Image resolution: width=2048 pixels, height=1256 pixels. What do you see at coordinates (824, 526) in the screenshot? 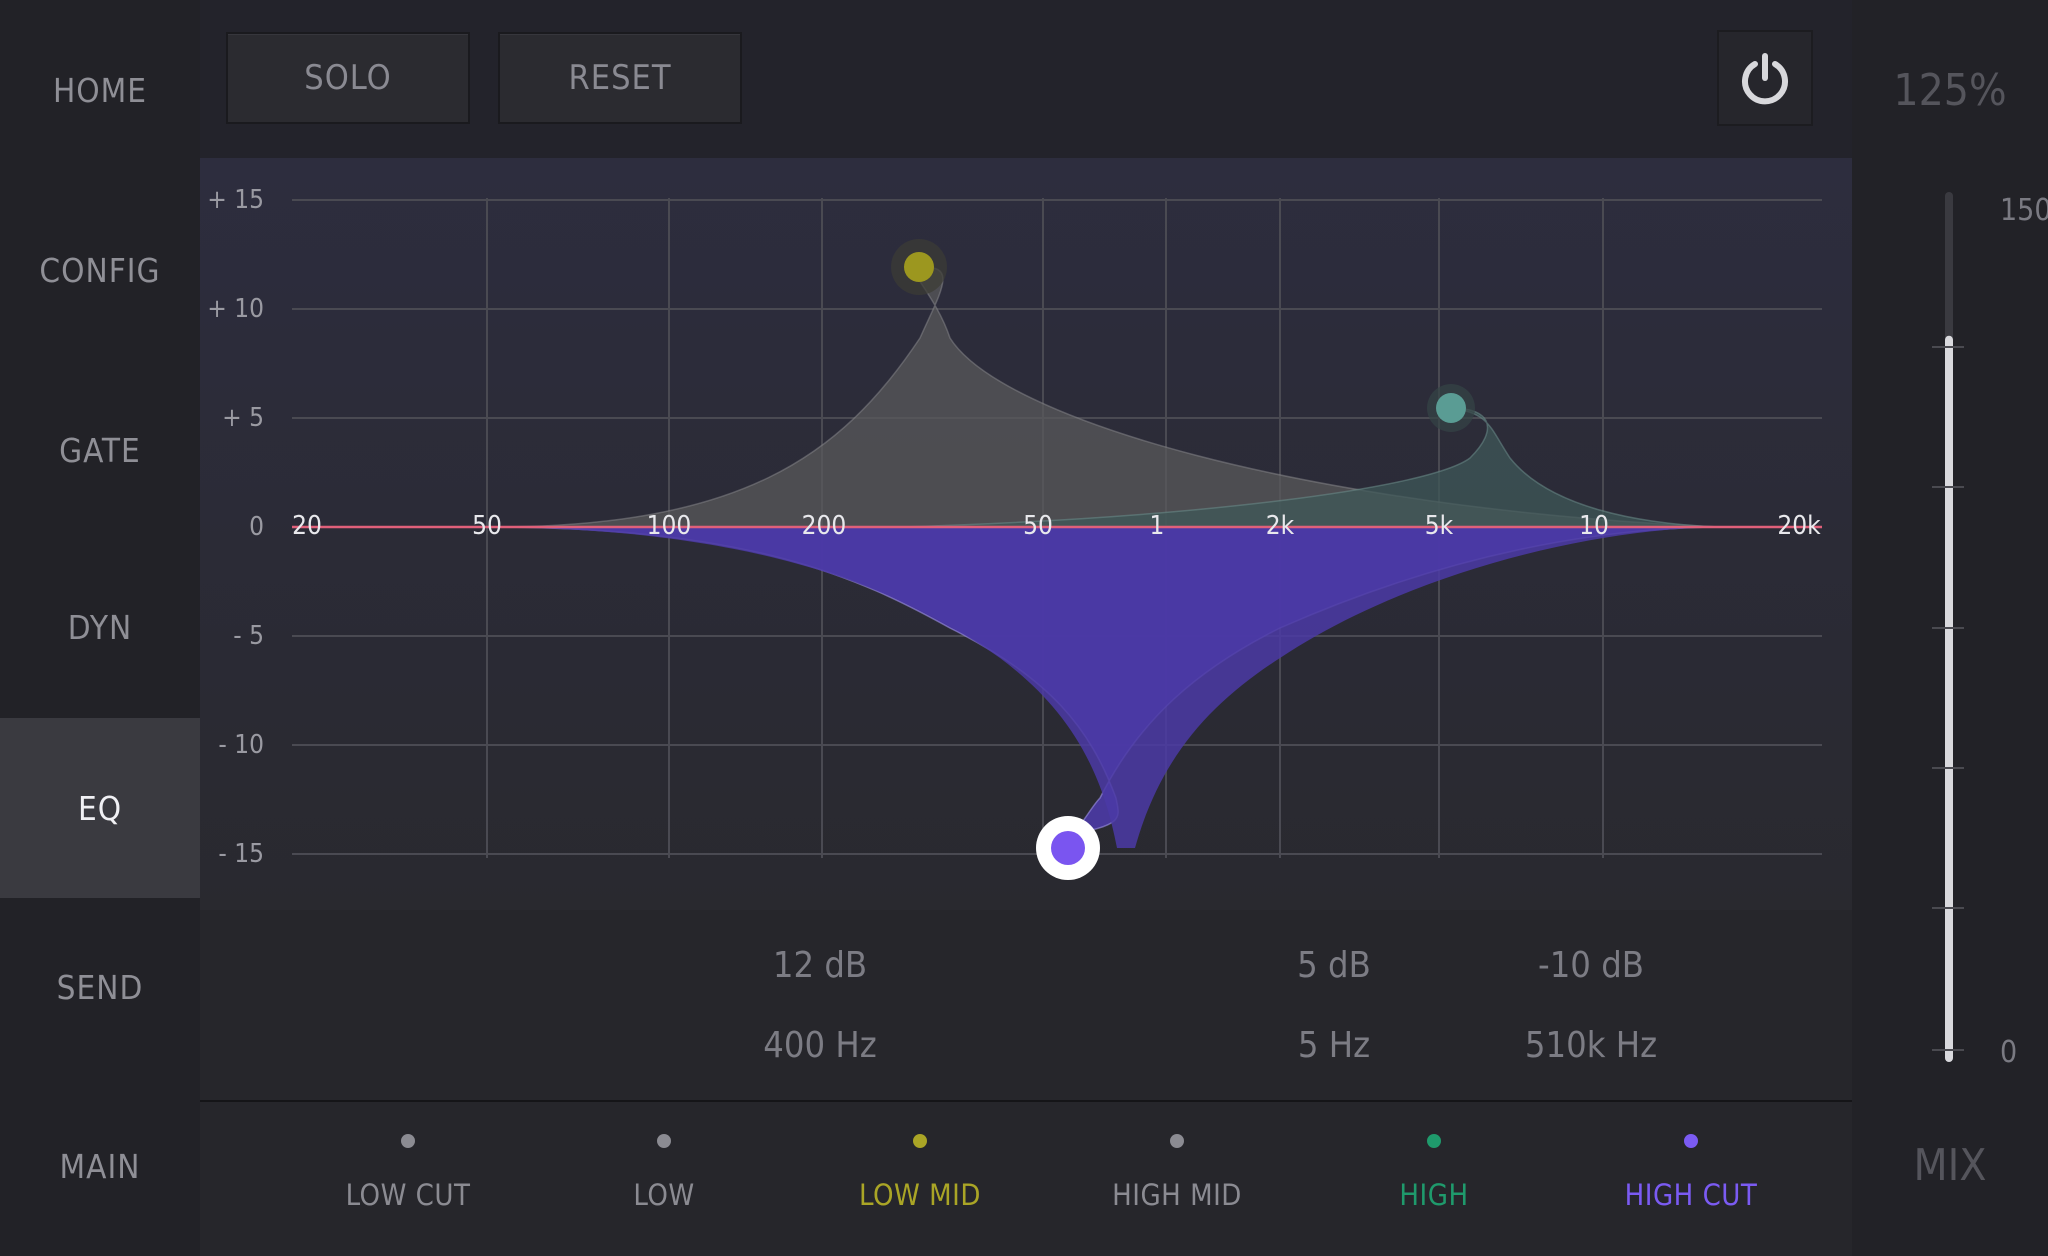
I see `x-axis-label: 200` at bounding box center [824, 526].